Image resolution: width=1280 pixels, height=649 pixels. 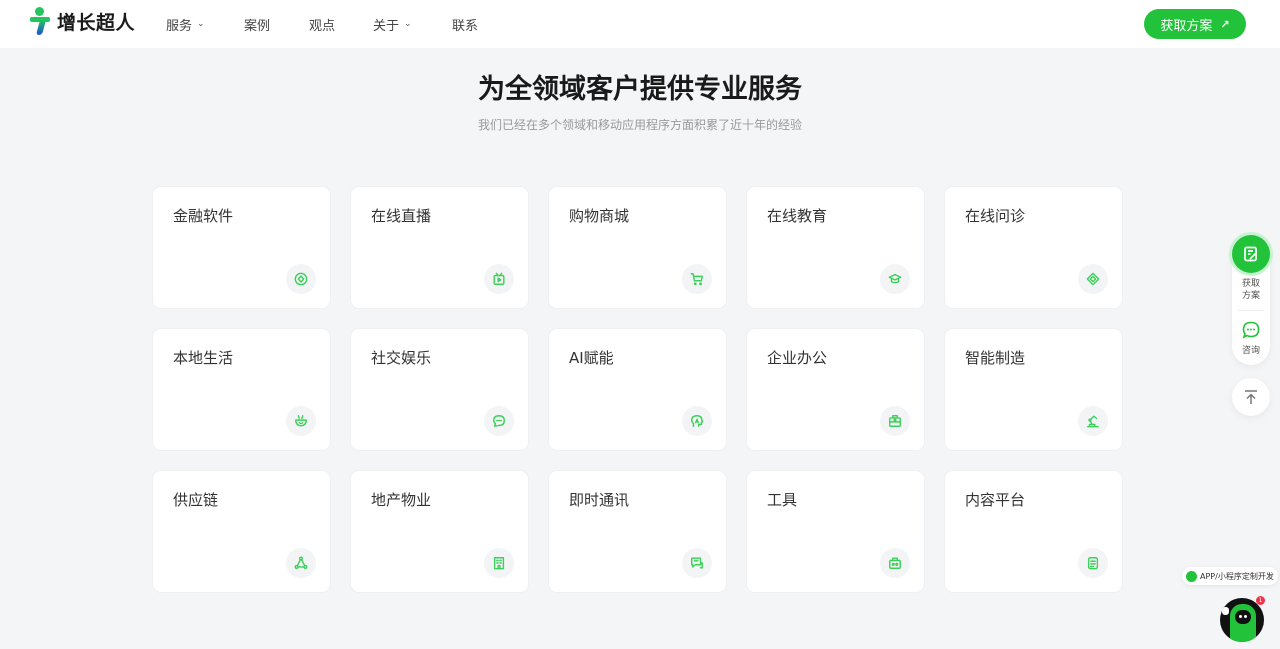 I want to click on nav-item-contact: 联系, so click(x=465, y=24).